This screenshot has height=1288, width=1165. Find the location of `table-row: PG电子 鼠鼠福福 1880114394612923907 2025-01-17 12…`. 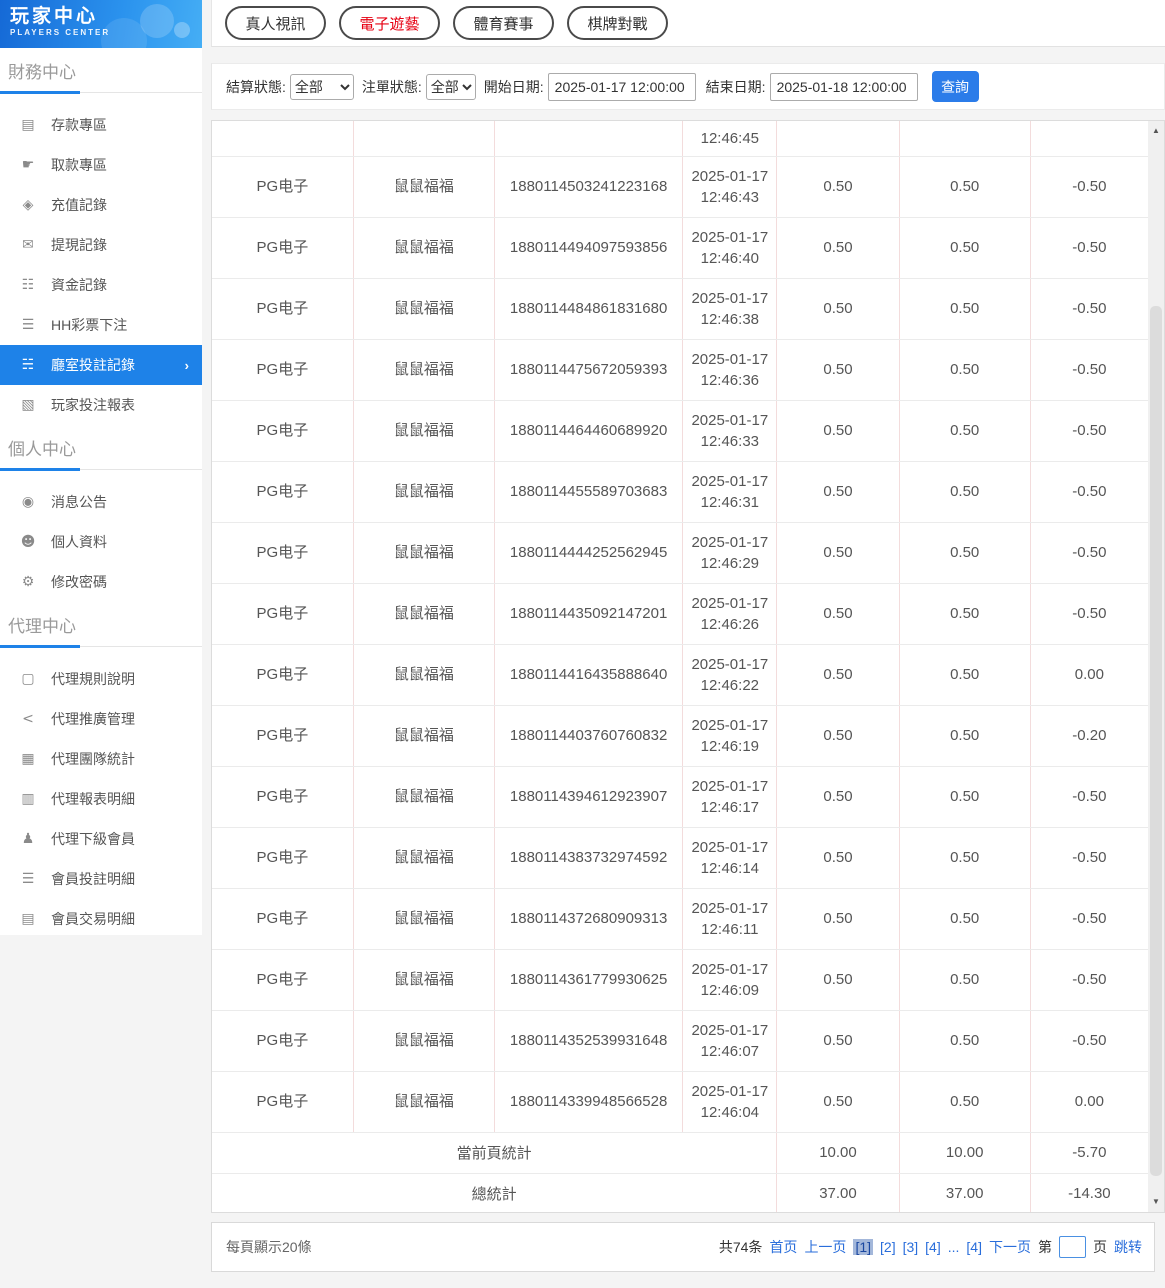

table-row: PG电子 鼠鼠福福 1880114394612923907 2025-01-17 12… is located at coordinates (681, 797).